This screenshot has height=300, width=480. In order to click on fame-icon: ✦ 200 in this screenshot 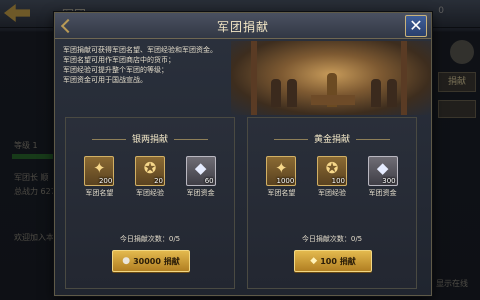, I will do `click(99, 171)`.